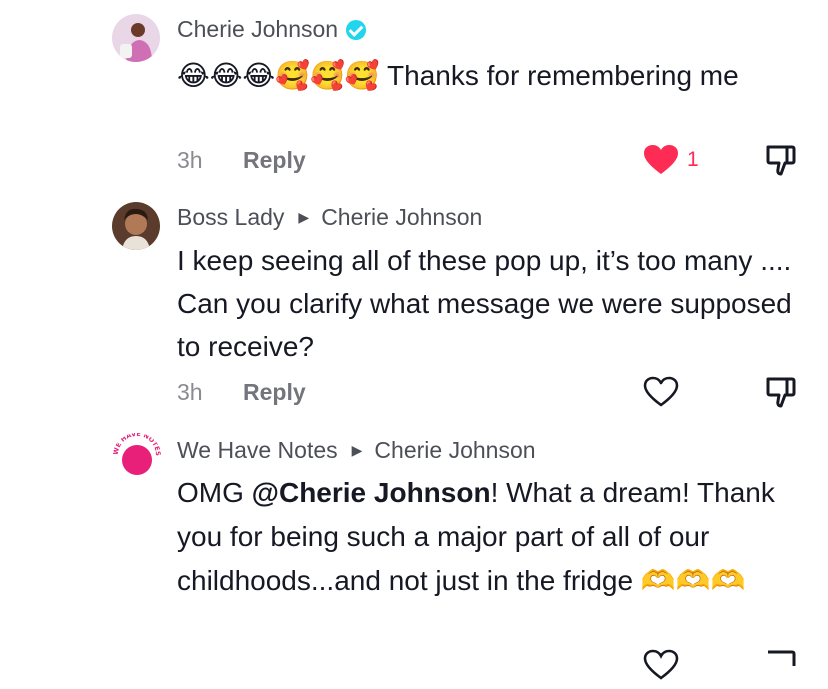 The width and height of the screenshot is (828, 689). I want to click on avatar: WE HAVE NOTES, so click(137, 458).